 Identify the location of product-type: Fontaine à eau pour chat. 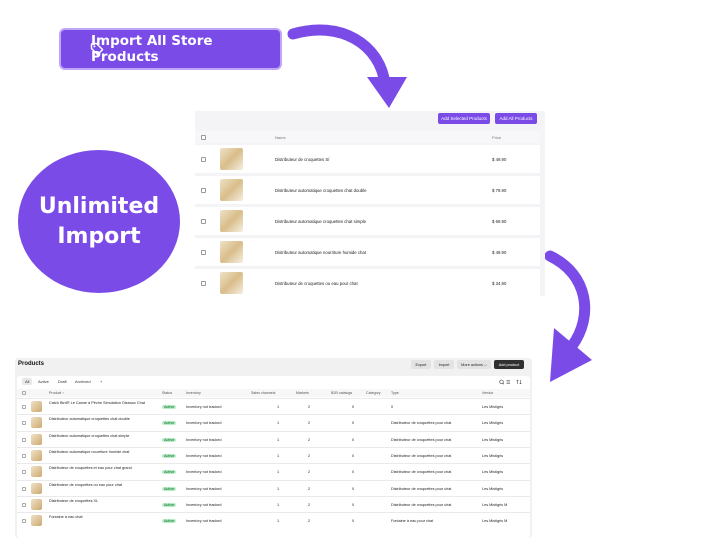
(412, 521).